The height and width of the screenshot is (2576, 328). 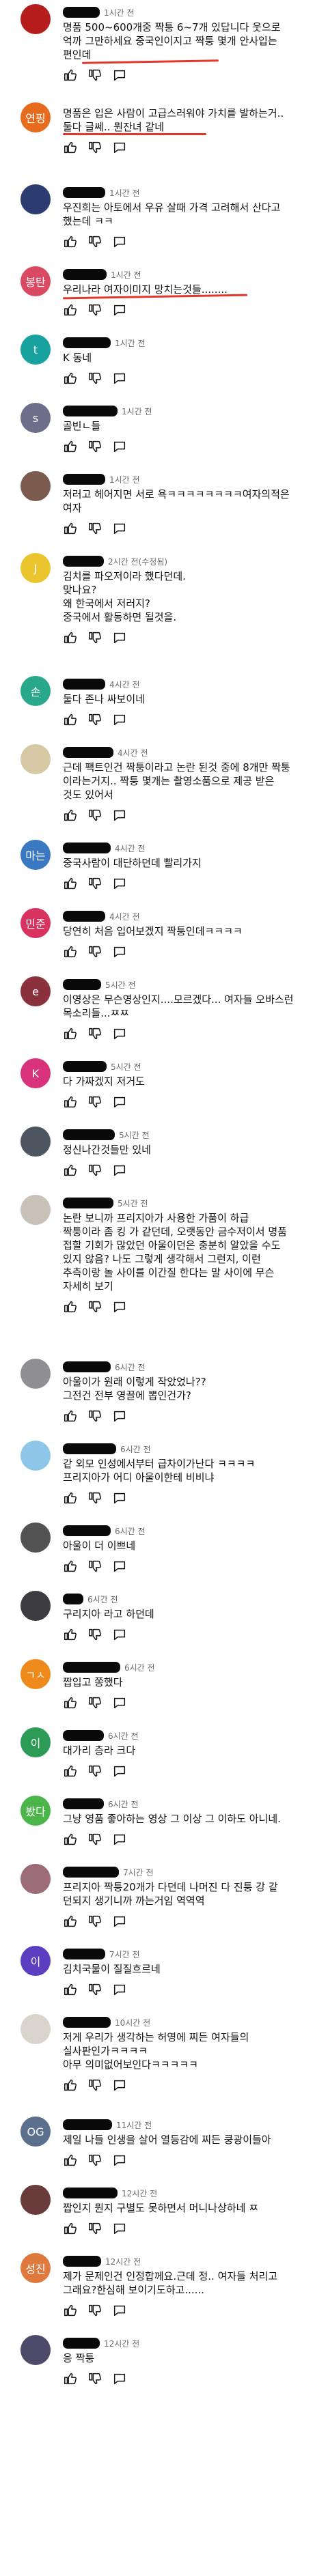 I want to click on avatar: 봤다, so click(x=35, y=1811).